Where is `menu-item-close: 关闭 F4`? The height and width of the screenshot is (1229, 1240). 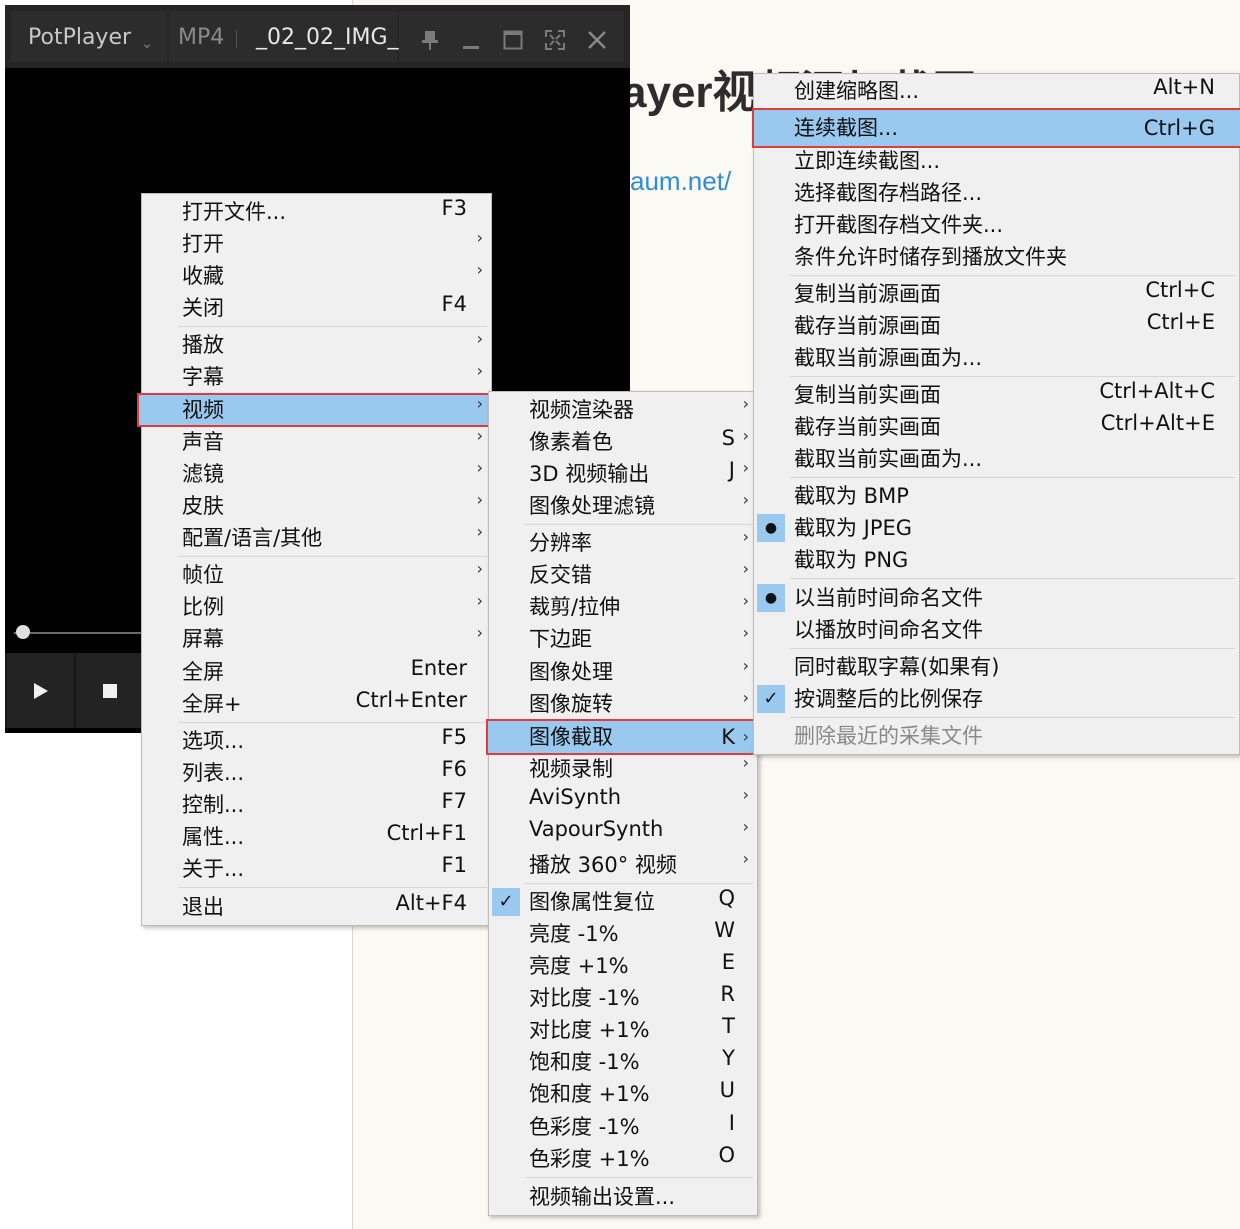 menu-item-close: 关闭 F4 is located at coordinates (316, 308).